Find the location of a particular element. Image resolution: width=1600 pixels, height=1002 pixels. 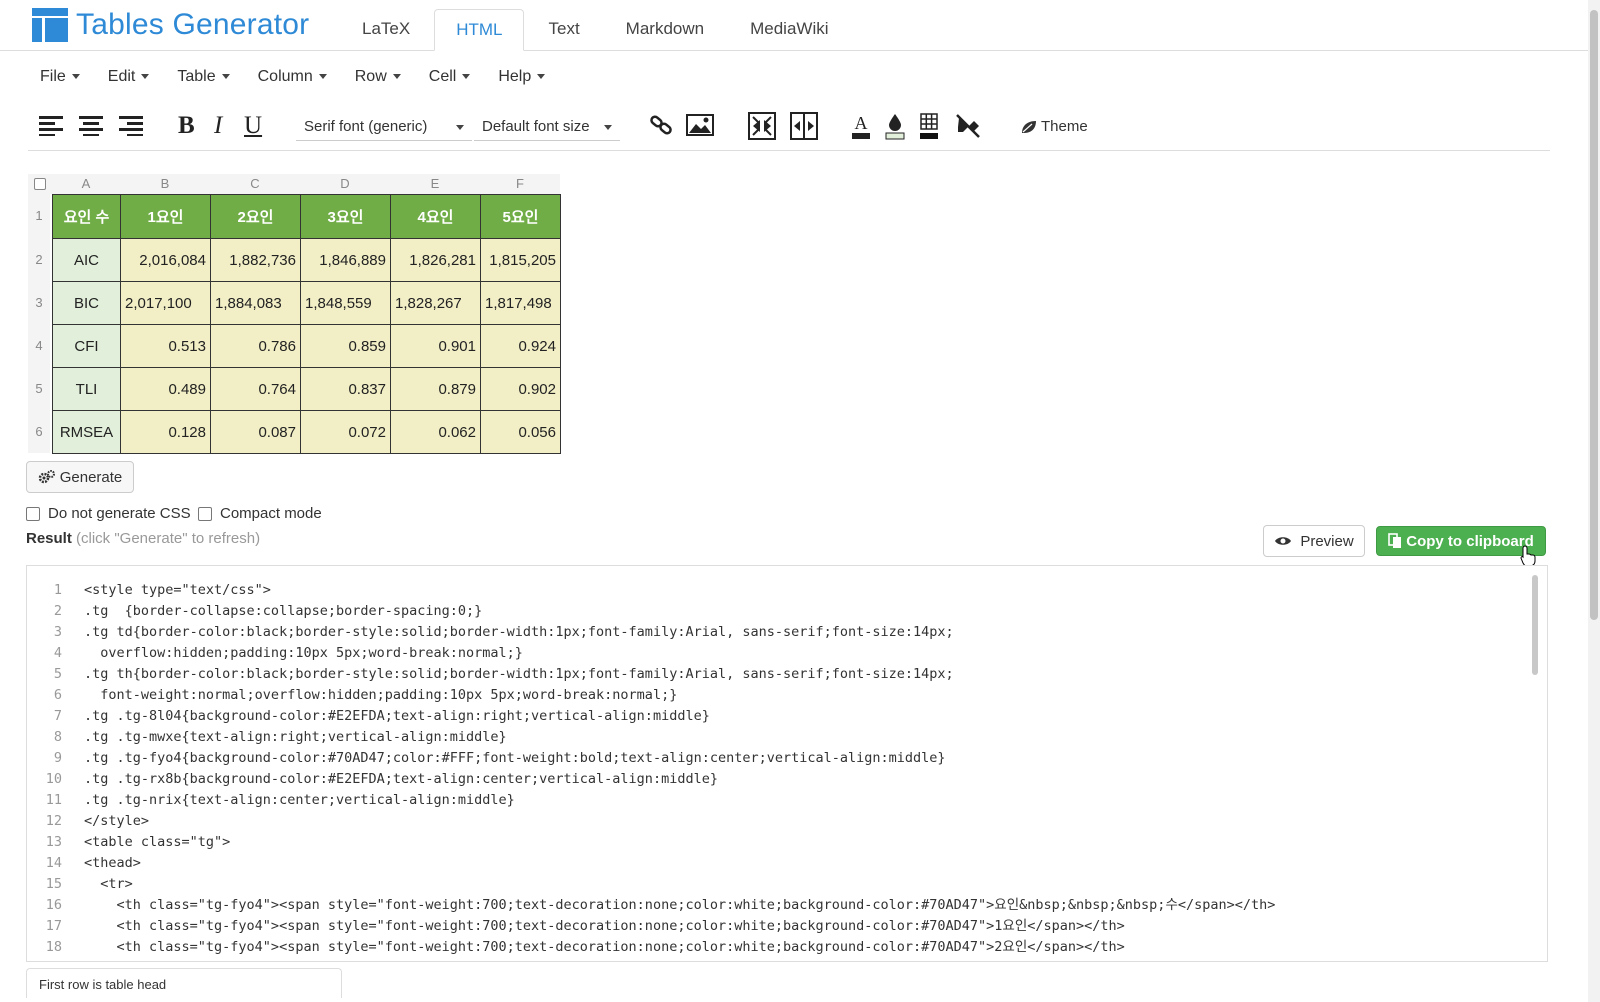

table-cell-header: 3요인 is located at coordinates (345, 216).